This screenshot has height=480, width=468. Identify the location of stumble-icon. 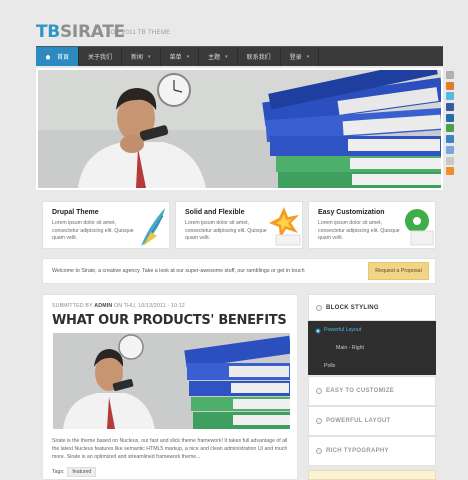
(450, 139).